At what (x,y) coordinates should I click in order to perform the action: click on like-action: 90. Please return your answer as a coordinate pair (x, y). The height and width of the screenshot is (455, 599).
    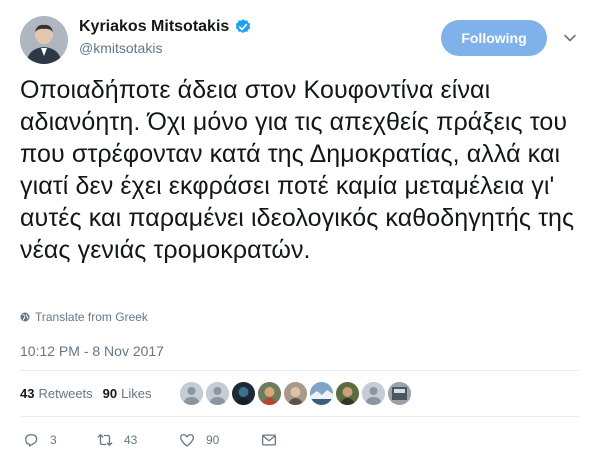
    Looking at the image, I should click on (219, 440).